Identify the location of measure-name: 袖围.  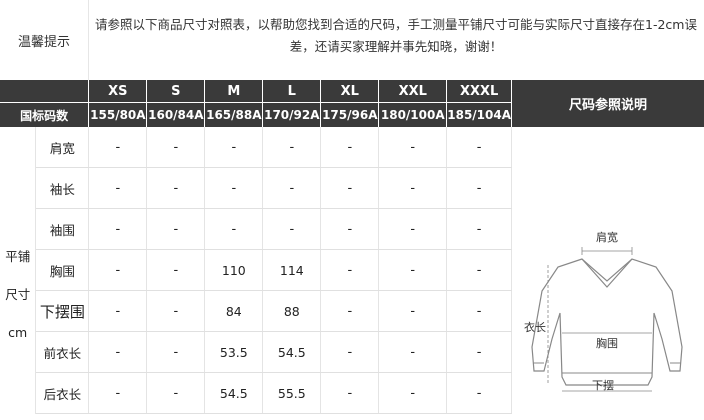
(62, 229).